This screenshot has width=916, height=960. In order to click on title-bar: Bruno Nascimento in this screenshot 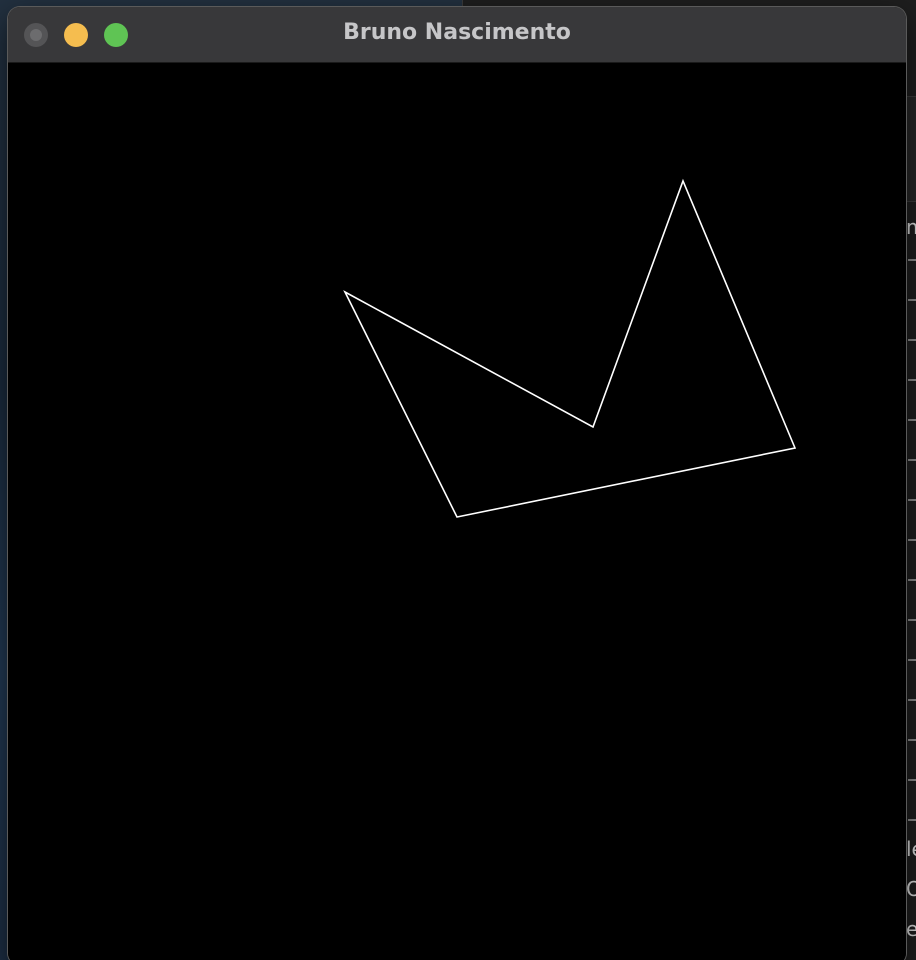, I will do `click(457, 35)`.